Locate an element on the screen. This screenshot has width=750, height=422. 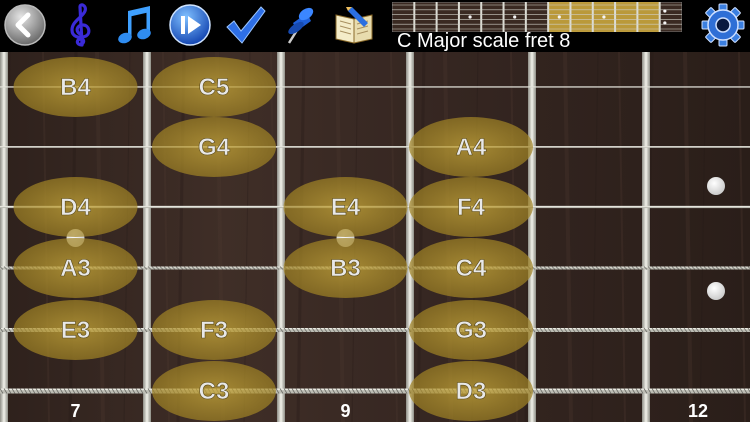
note-label: E3 is located at coordinates (75, 330).